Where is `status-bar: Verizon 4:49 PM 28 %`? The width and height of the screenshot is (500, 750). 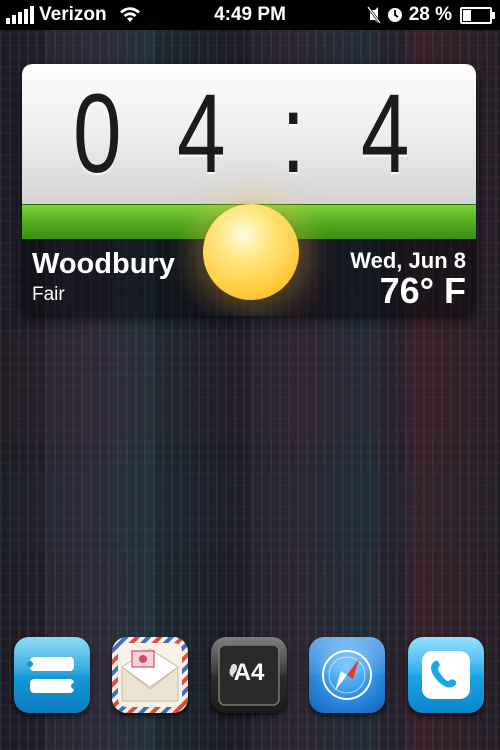 status-bar: Verizon 4:49 PM 28 % is located at coordinates (250, 15).